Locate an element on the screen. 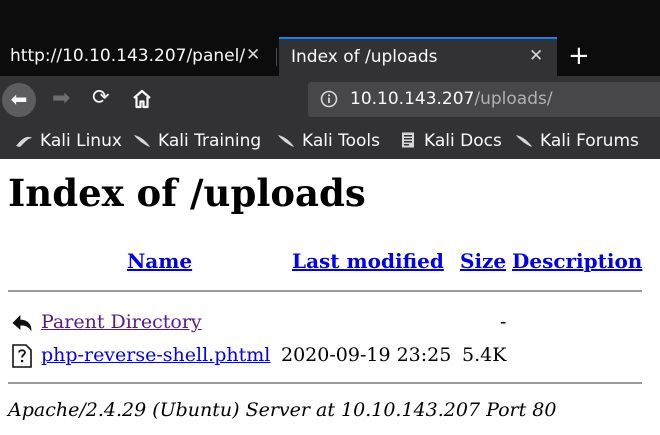  tab-title: http://10.10.143.207/panel/ is located at coordinates (128, 56).